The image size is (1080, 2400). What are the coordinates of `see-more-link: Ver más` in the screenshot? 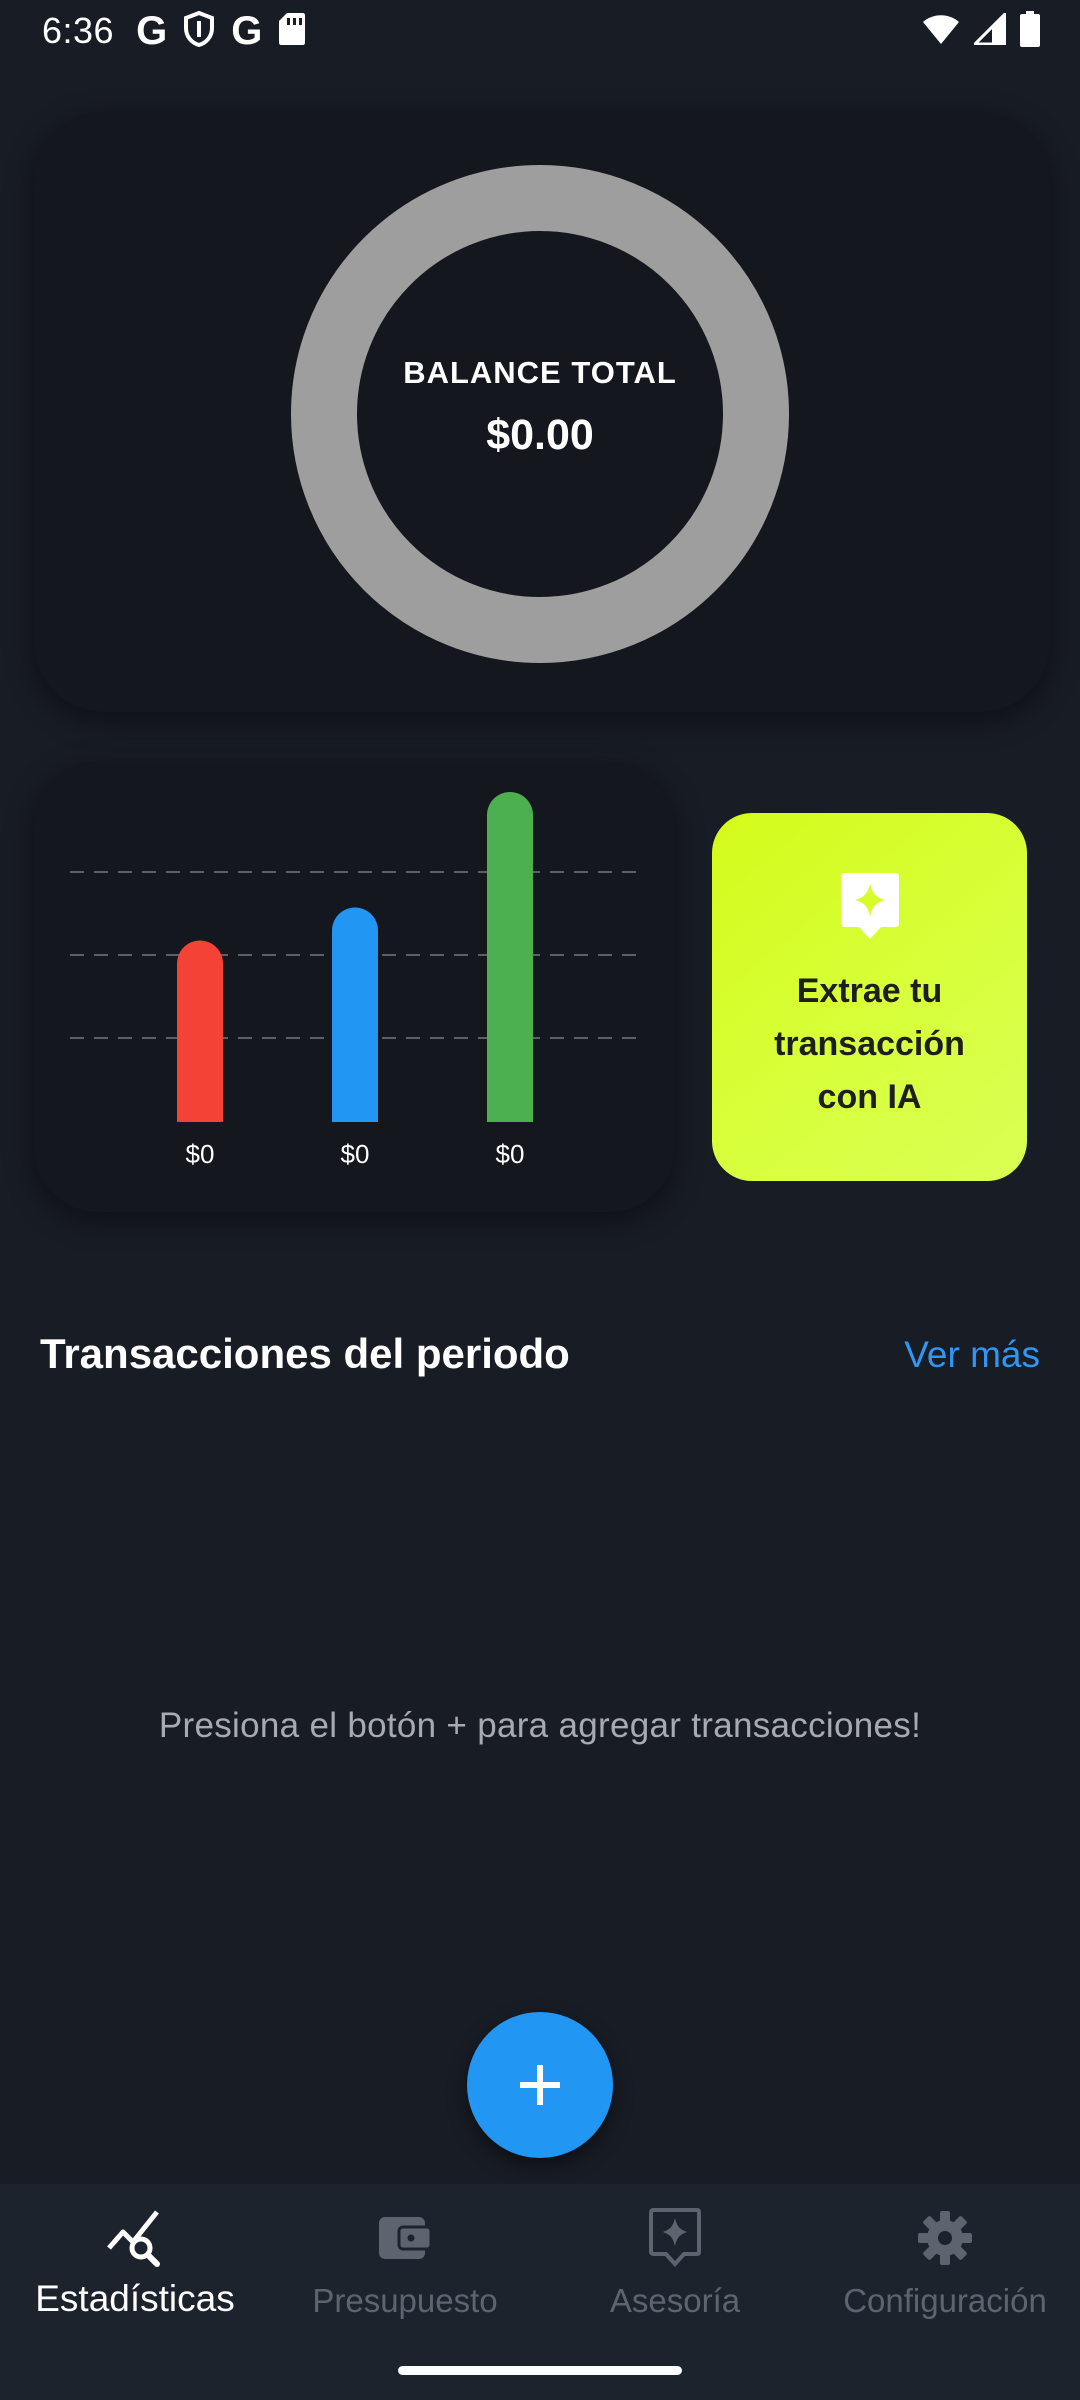 It's located at (972, 1355).